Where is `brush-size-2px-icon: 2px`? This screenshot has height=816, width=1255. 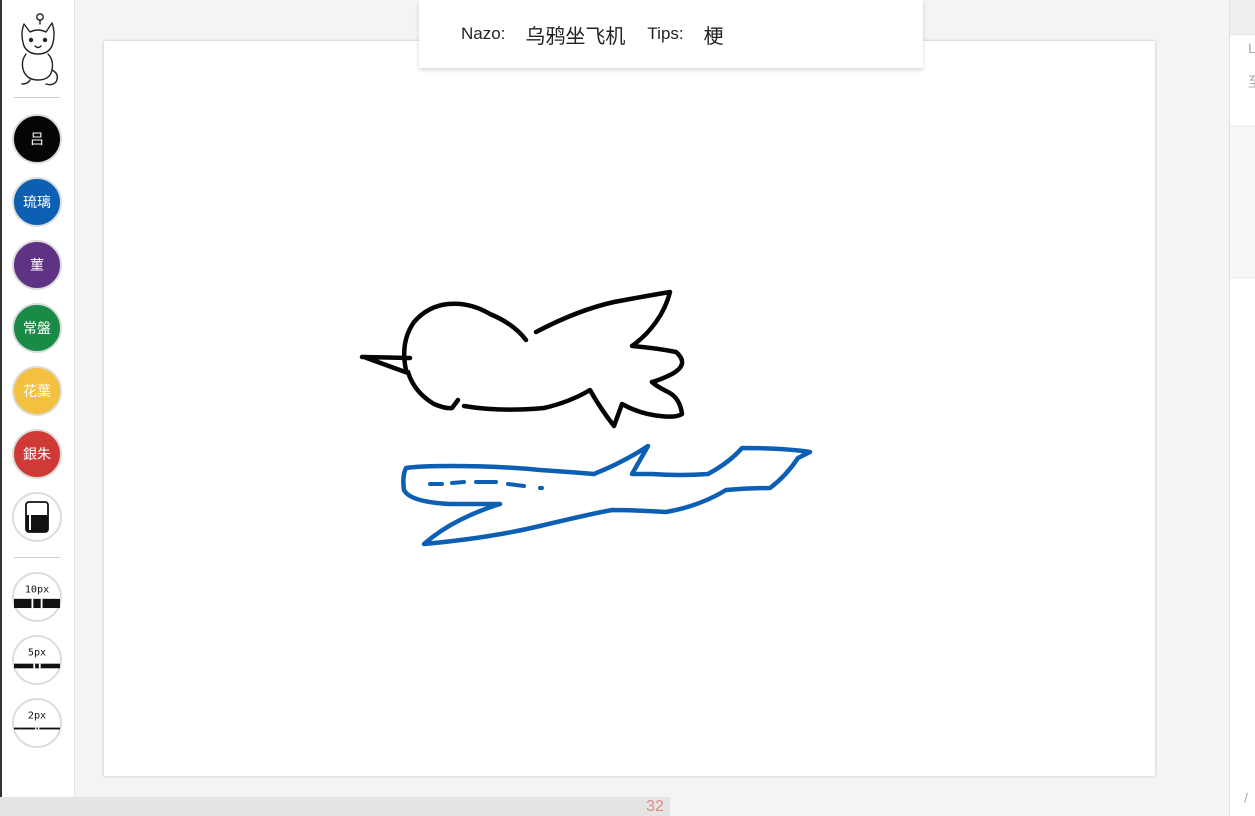 brush-size-2px-icon: 2px is located at coordinates (37, 720).